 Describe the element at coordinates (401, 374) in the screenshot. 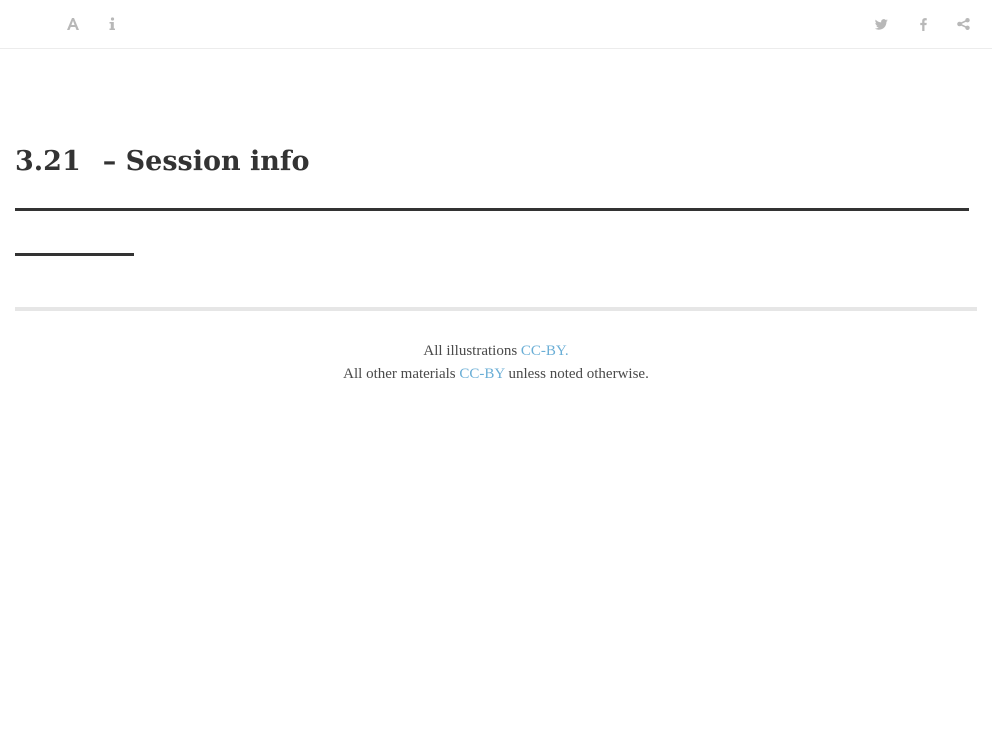

I see `license-line2-text: All other materials` at that location.